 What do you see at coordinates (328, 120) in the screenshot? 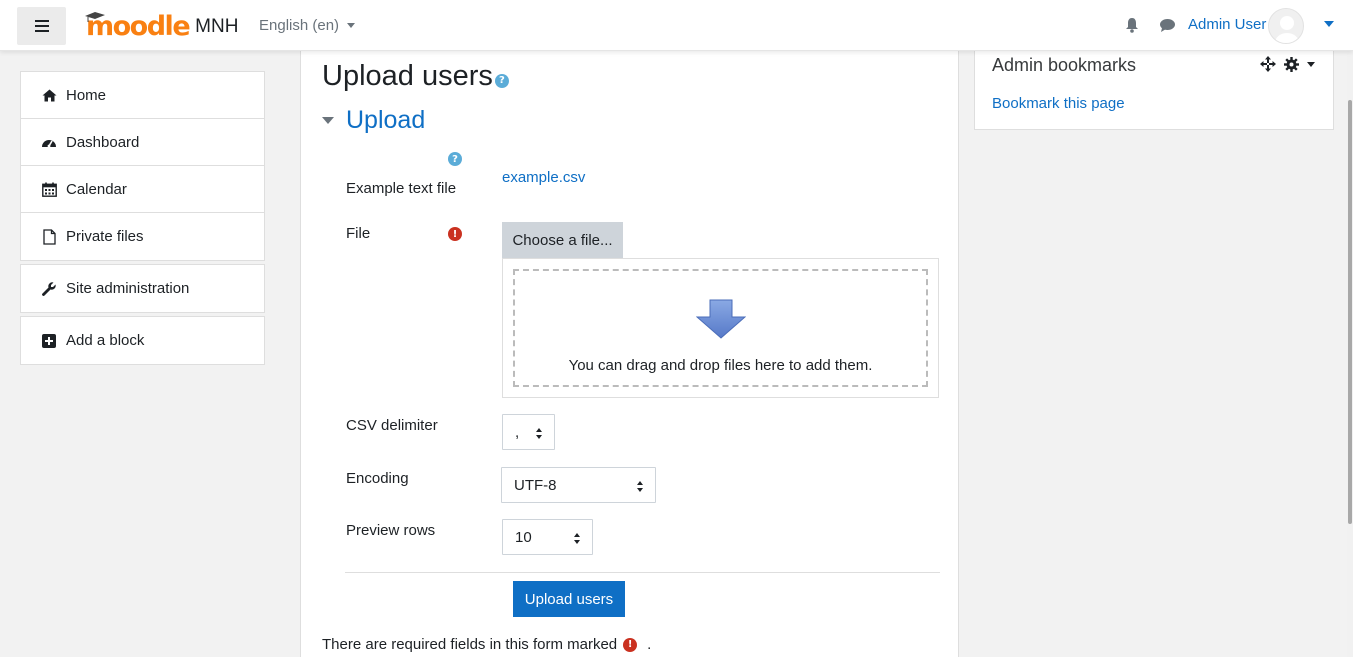
I see `collapse-caret-icon` at bounding box center [328, 120].